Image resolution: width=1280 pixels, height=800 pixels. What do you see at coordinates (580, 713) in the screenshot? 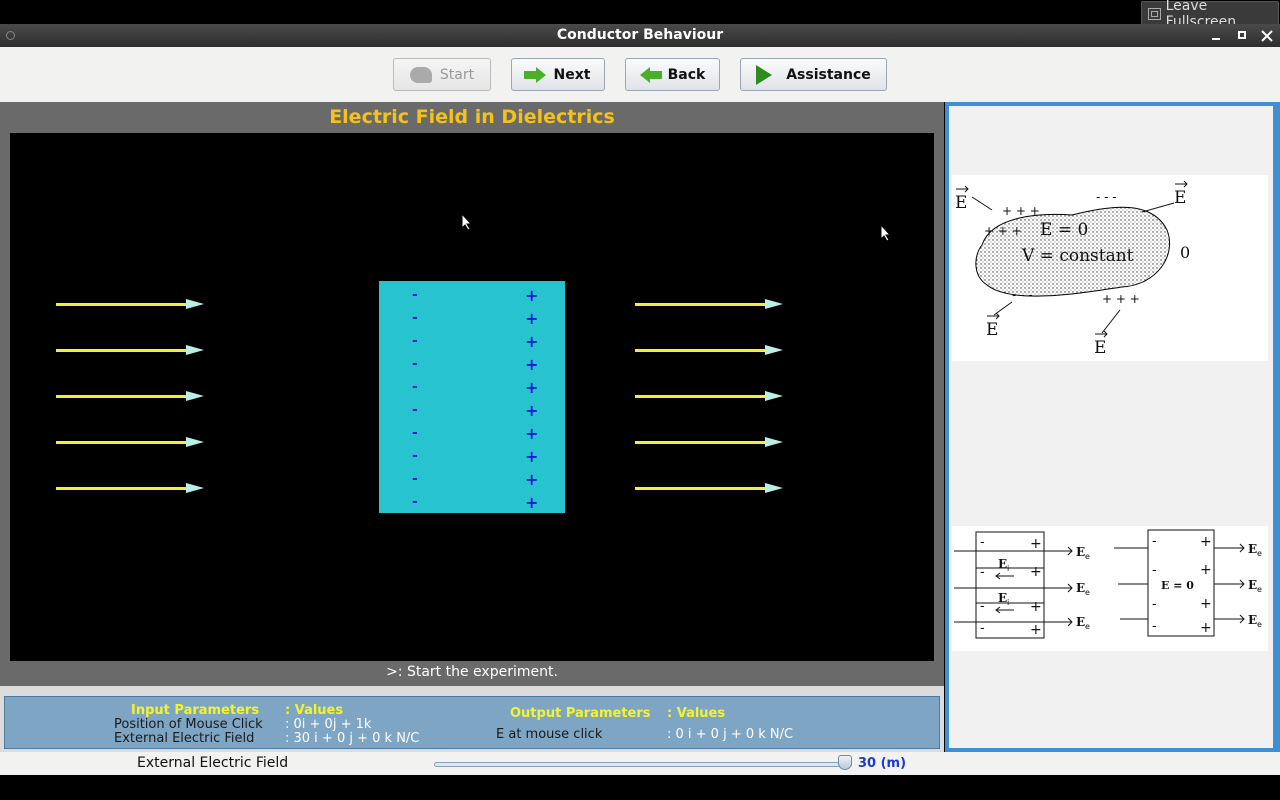
I see `output-parameters-header: Output Parameters` at bounding box center [580, 713].